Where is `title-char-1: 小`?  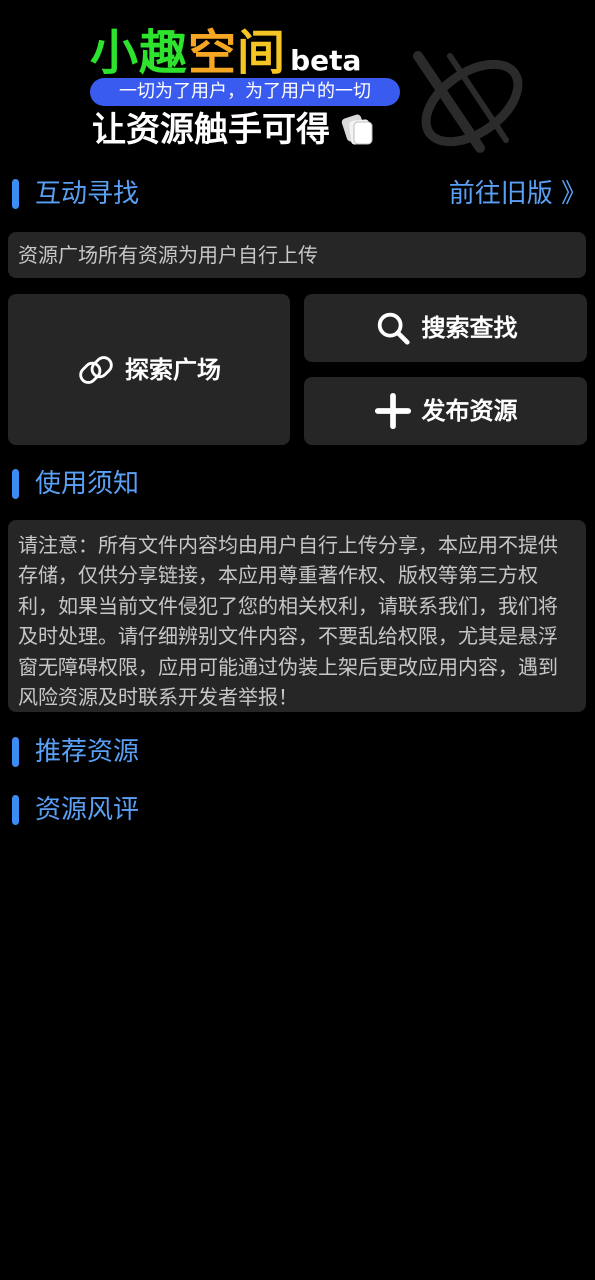 title-char-1: 小 is located at coordinates (115, 53).